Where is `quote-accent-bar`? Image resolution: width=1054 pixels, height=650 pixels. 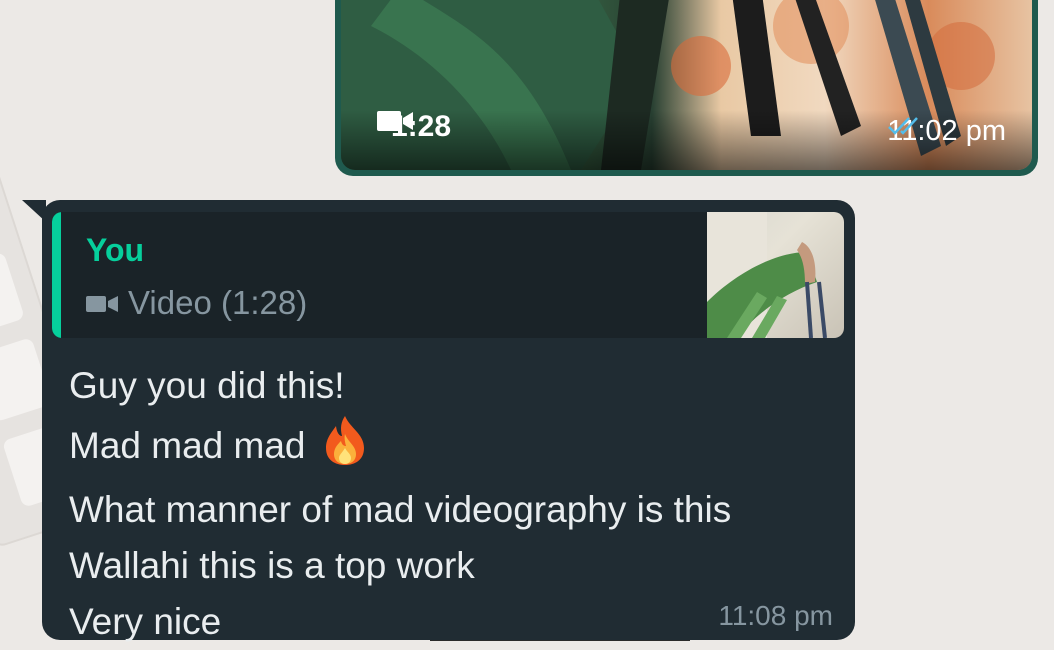 quote-accent-bar is located at coordinates (56, 275).